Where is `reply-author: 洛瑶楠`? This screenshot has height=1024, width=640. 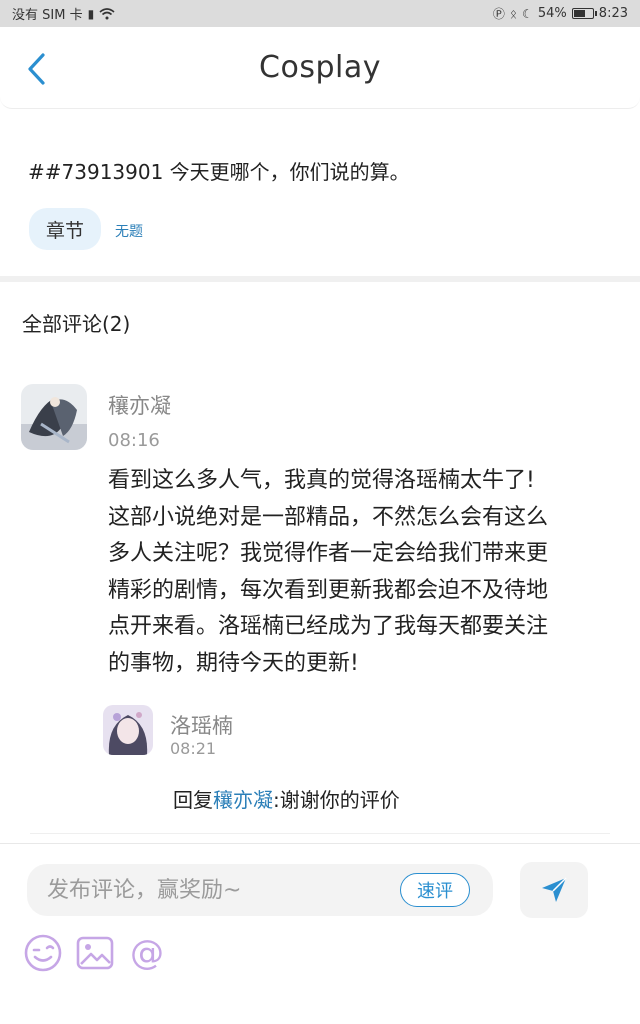 reply-author: 洛瑶楠 is located at coordinates (201, 725).